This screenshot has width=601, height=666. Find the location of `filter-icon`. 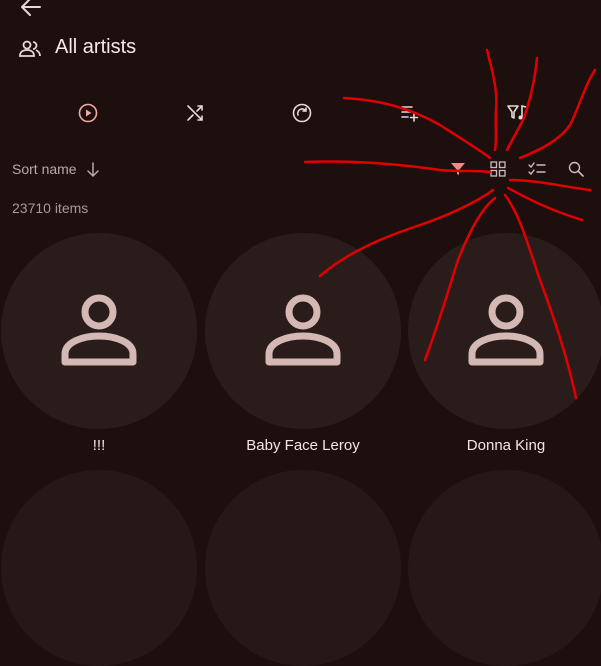

filter-icon is located at coordinates (458, 169).